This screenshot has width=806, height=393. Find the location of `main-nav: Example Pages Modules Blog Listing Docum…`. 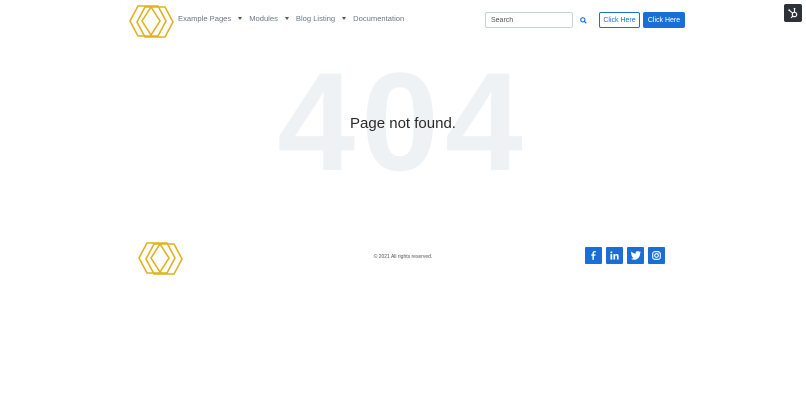

main-nav: Example Pages Modules Blog Listing Docum… is located at coordinates (291, 18).